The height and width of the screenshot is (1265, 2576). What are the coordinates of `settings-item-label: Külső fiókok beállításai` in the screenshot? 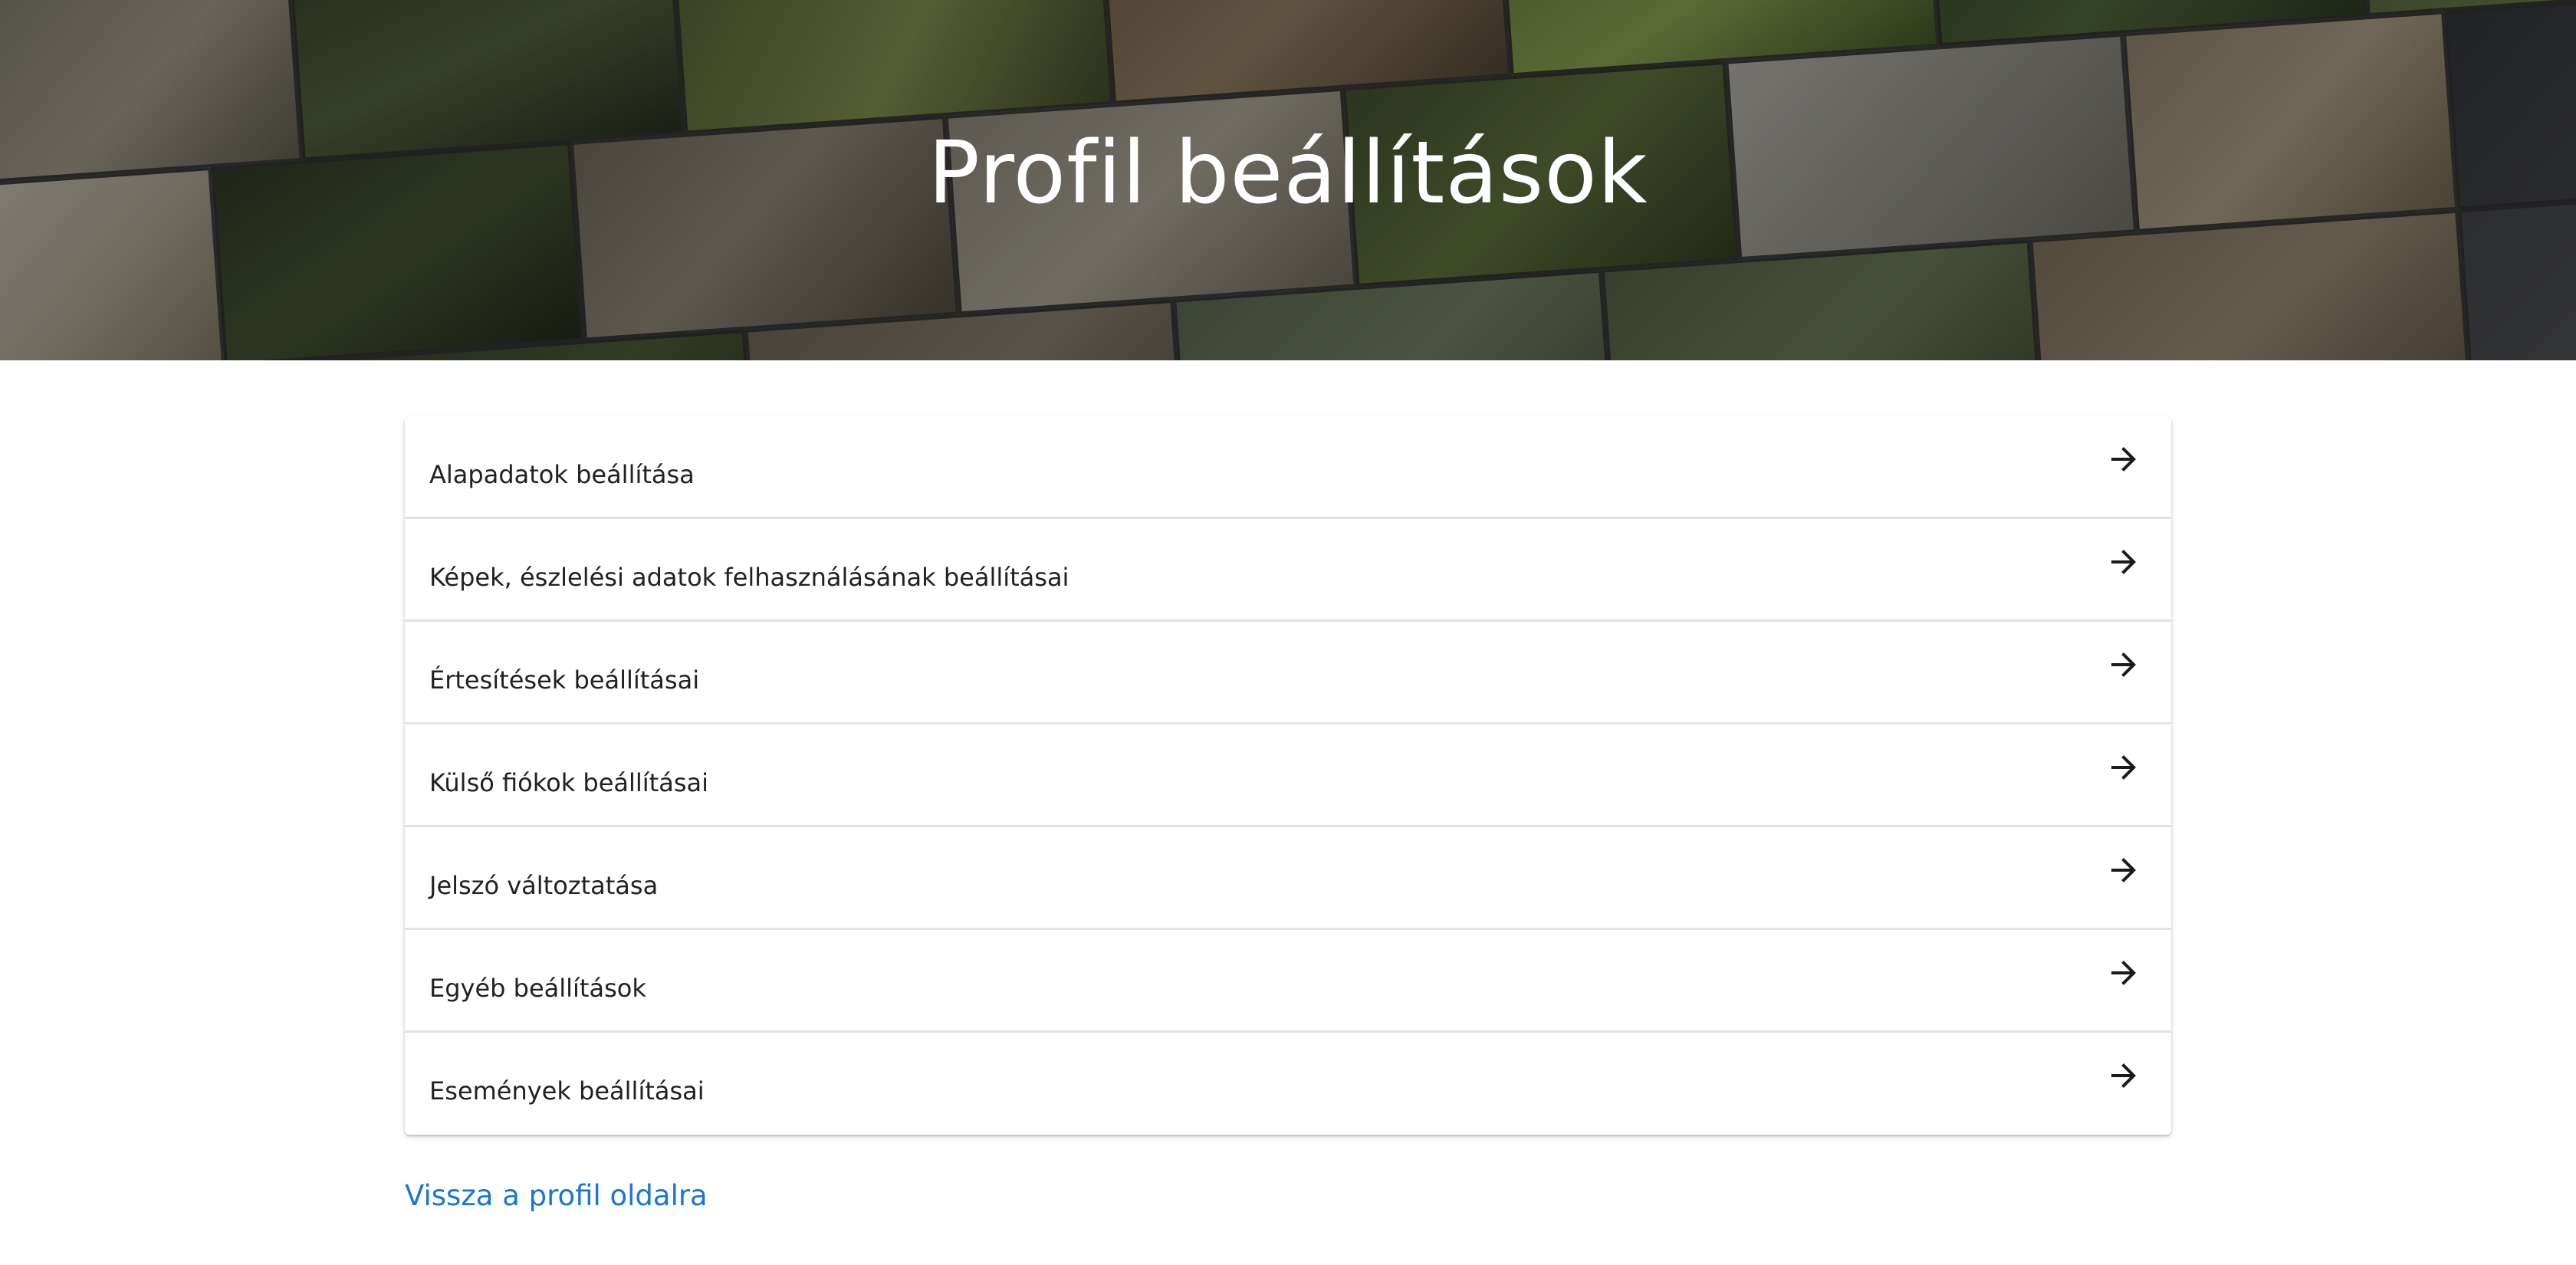 It's located at (568, 783).